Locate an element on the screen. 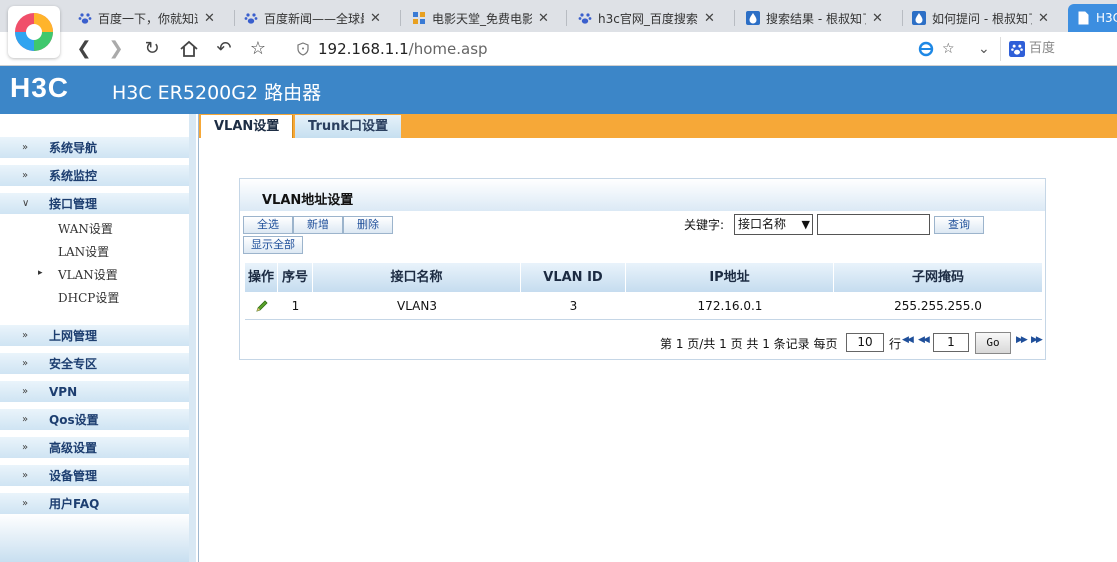 The image size is (1117, 562). tab-title: 如何提问 - 根叔知了 is located at coordinates (982, 18).